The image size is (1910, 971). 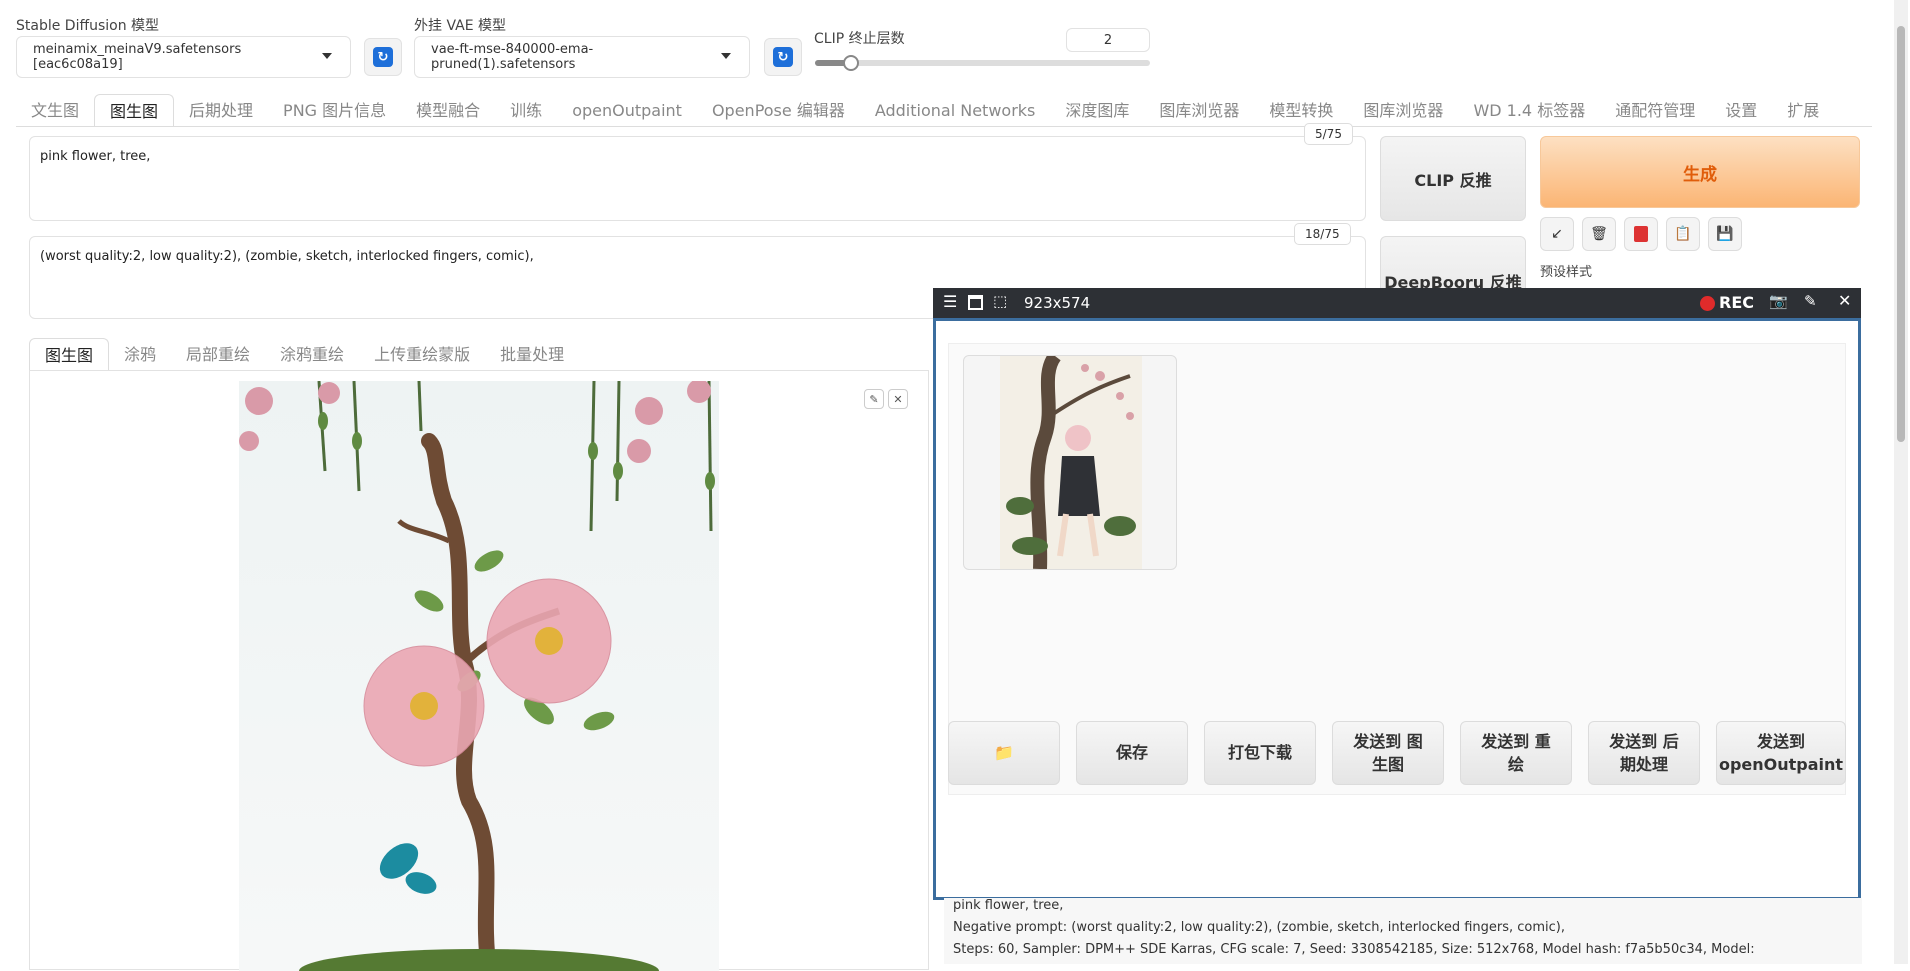 I want to click on refresh-vae-button: ↻, so click(x=783, y=57).